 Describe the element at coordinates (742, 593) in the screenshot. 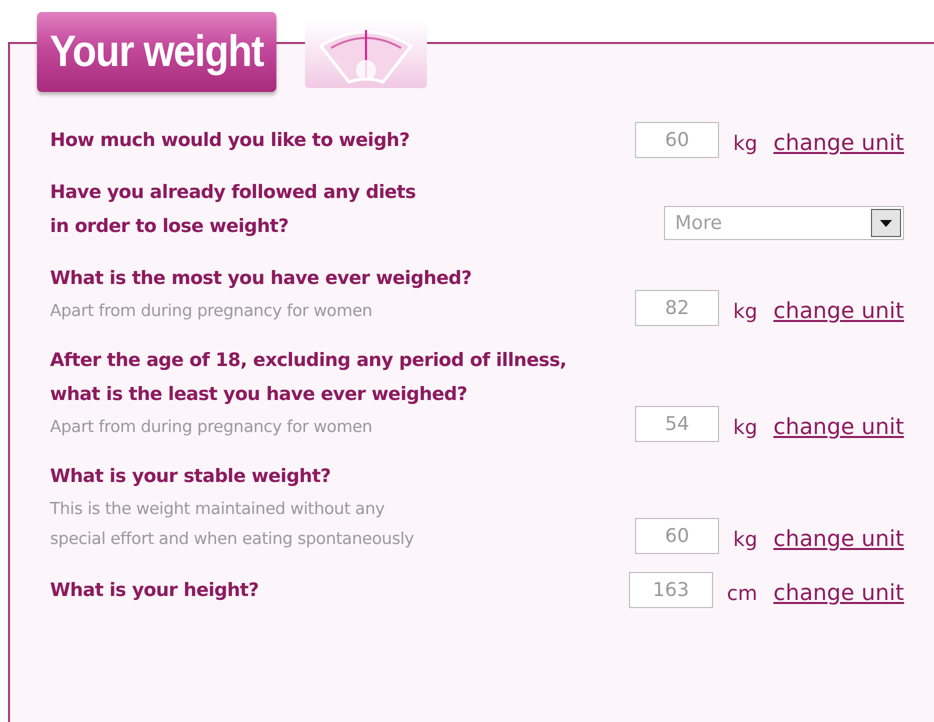

I see `unit-label: cm` at that location.